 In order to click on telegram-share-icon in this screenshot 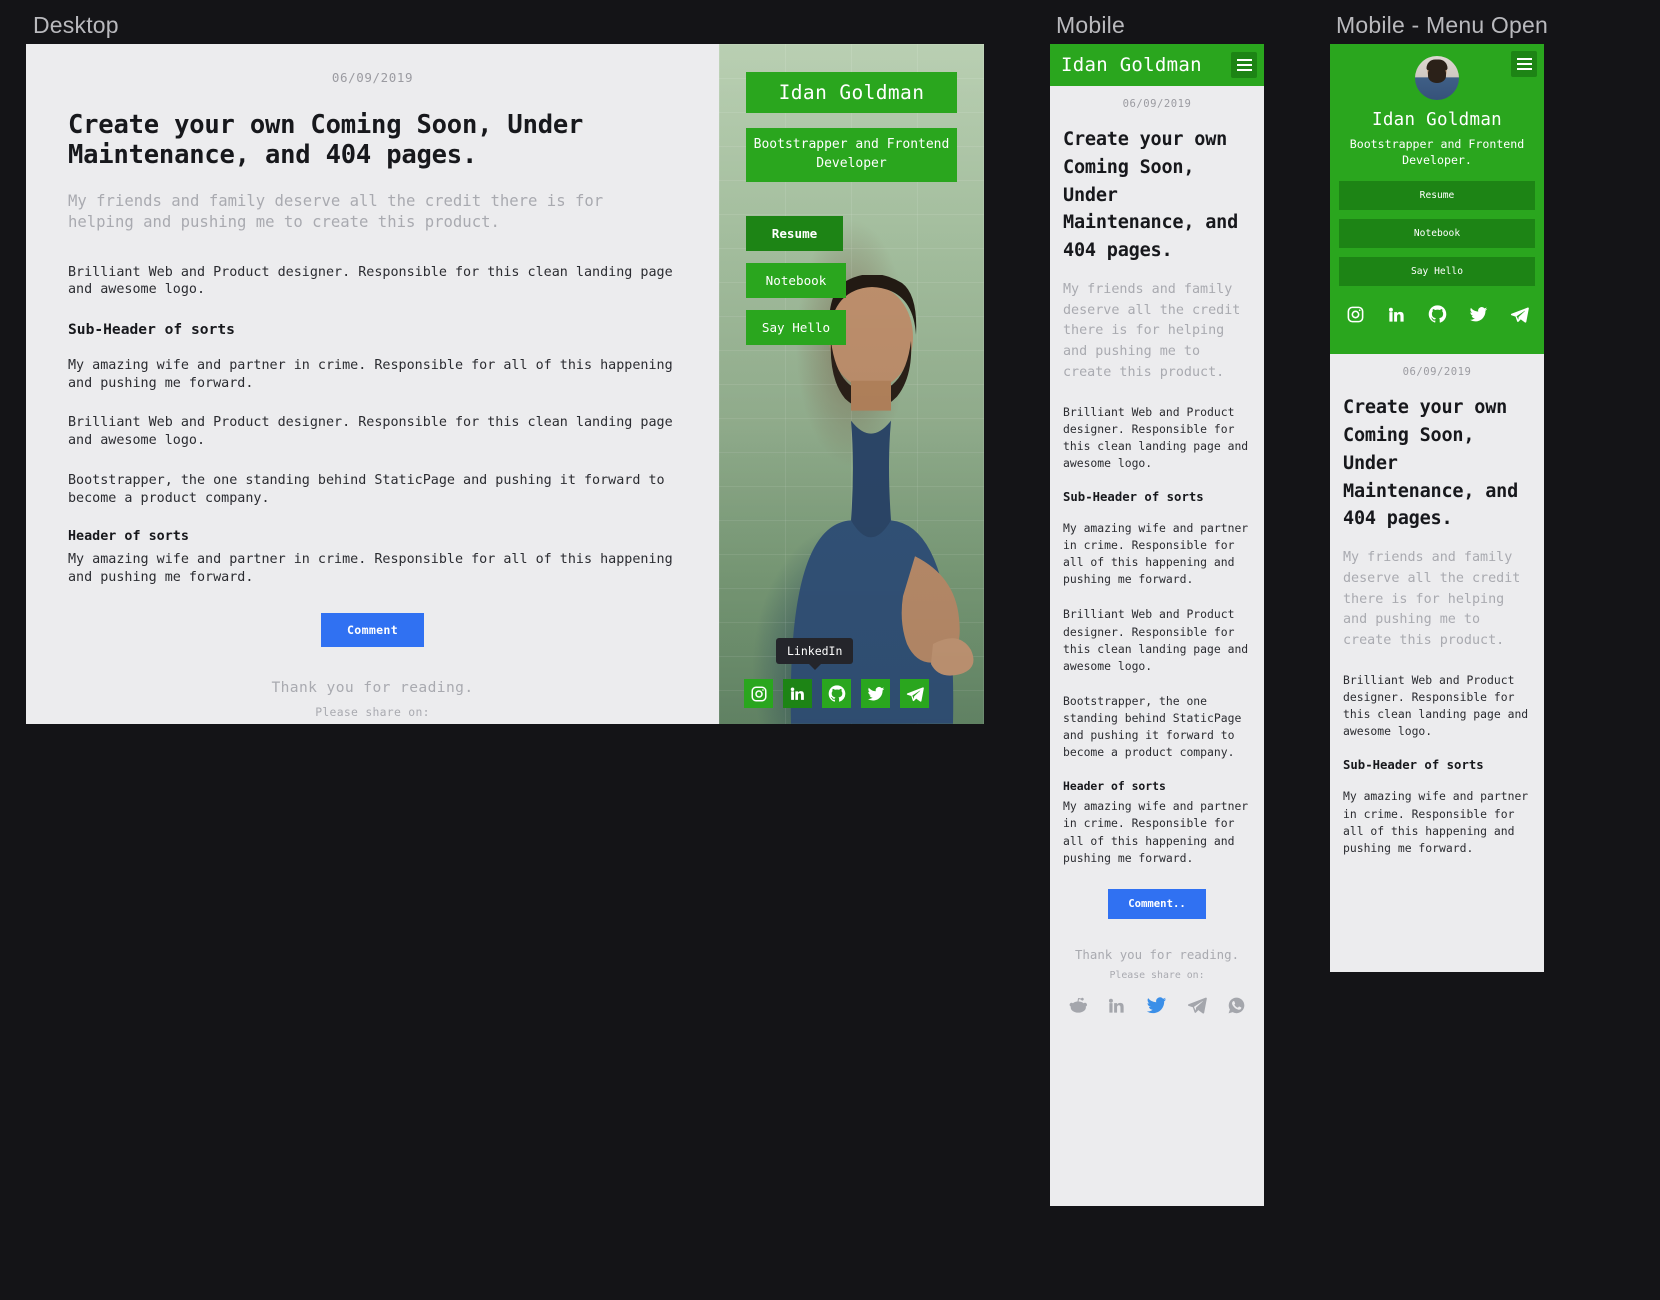, I will do `click(1197, 1007)`.